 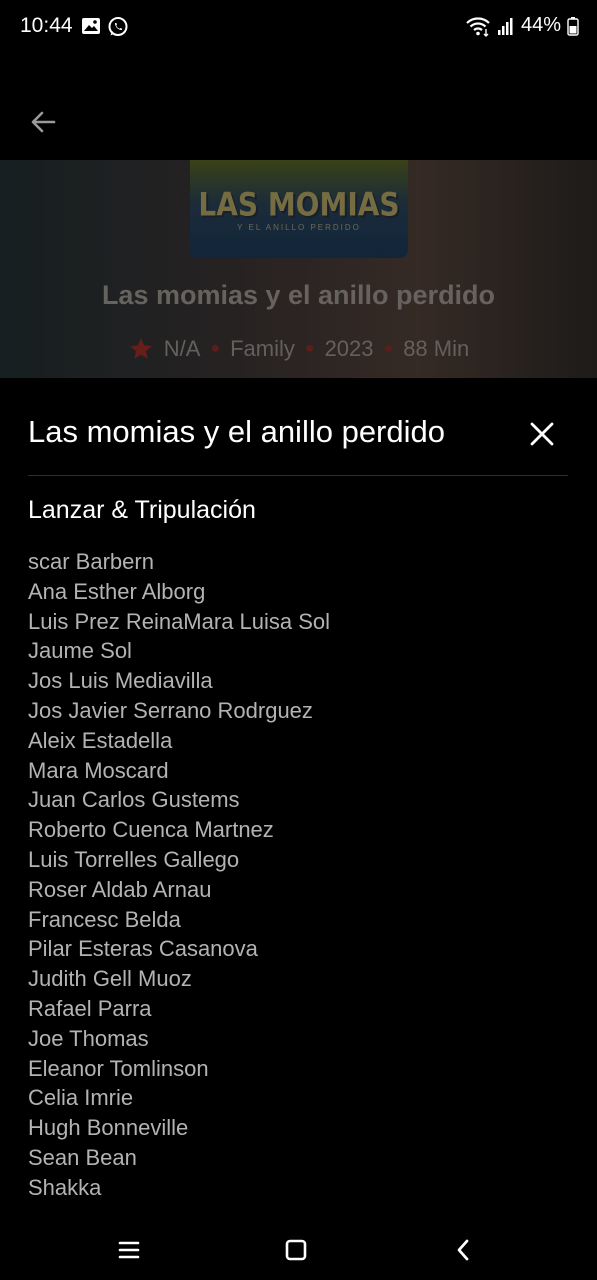 What do you see at coordinates (143, 949) in the screenshot?
I see `cast-member: Pilar Esteras Casanova` at bounding box center [143, 949].